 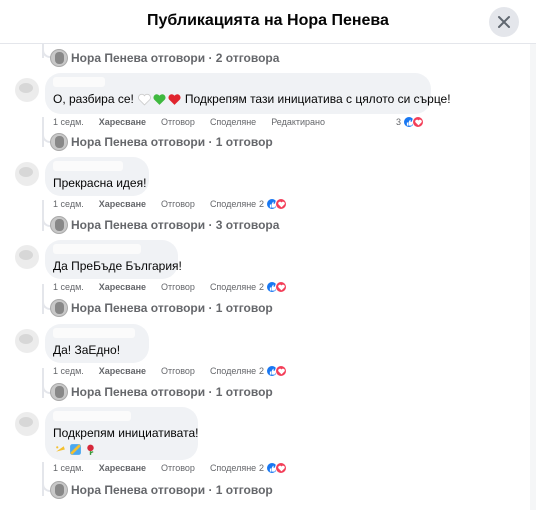 I want to click on emoji-rose-icon, so click(x=90, y=449).